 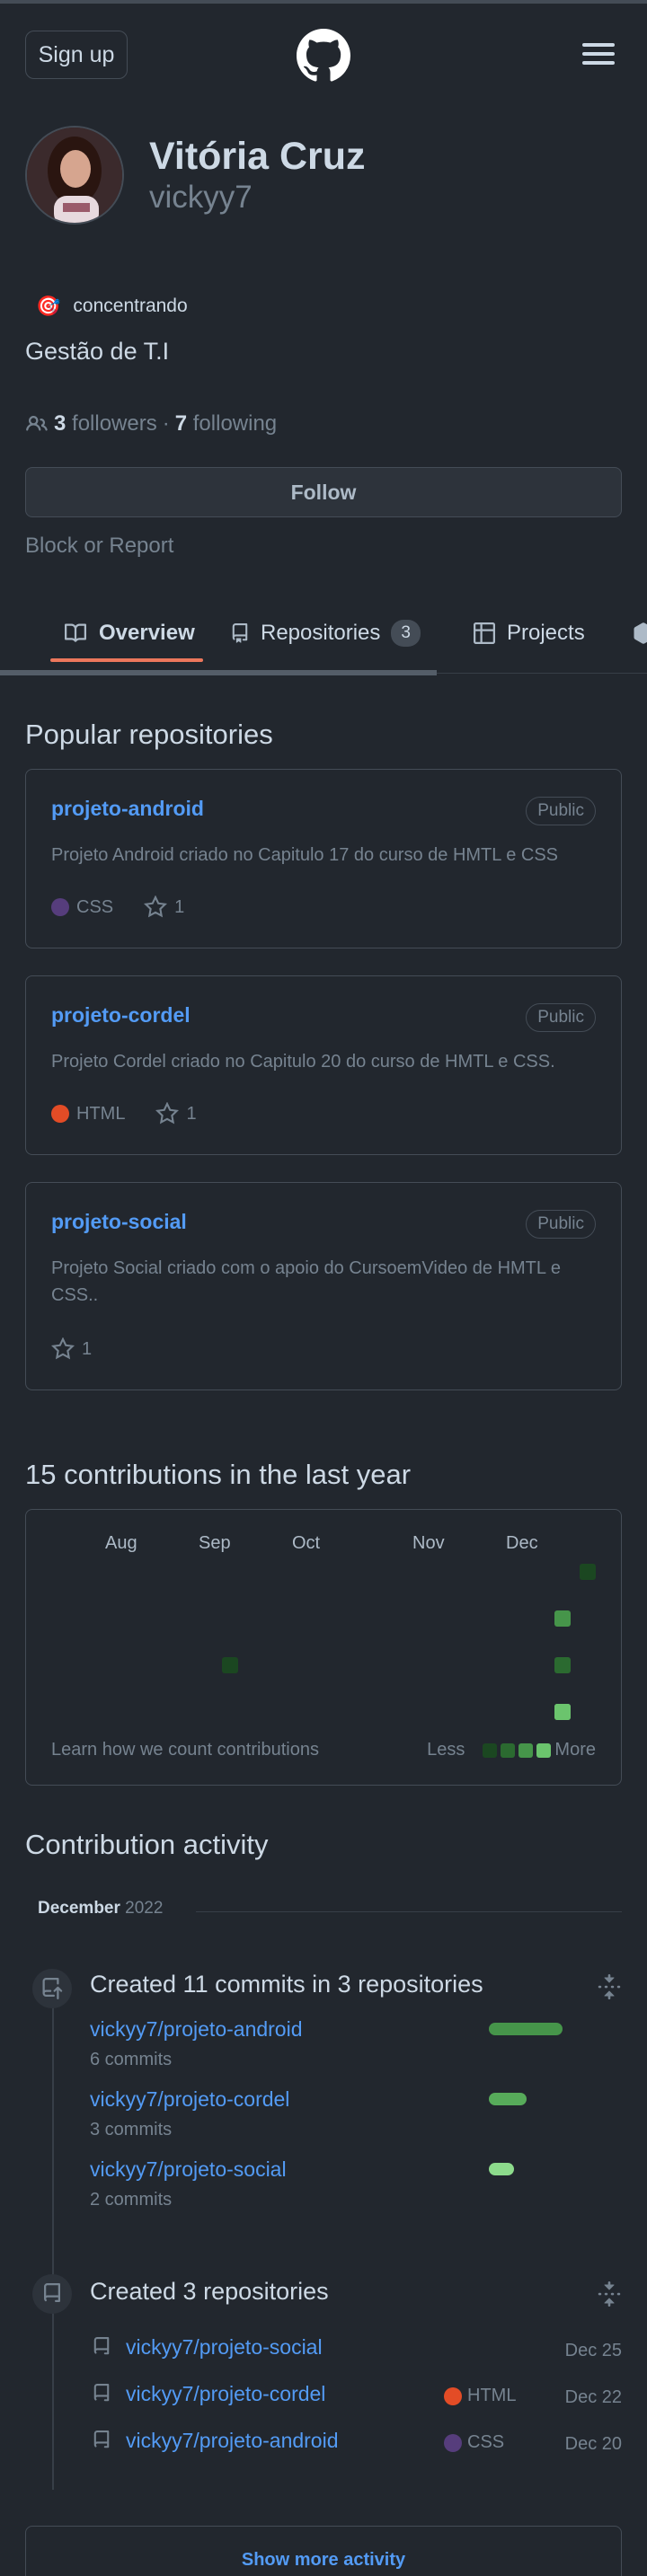 I want to click on repo-meta: HTML 1, so click(x=124, y=1113).